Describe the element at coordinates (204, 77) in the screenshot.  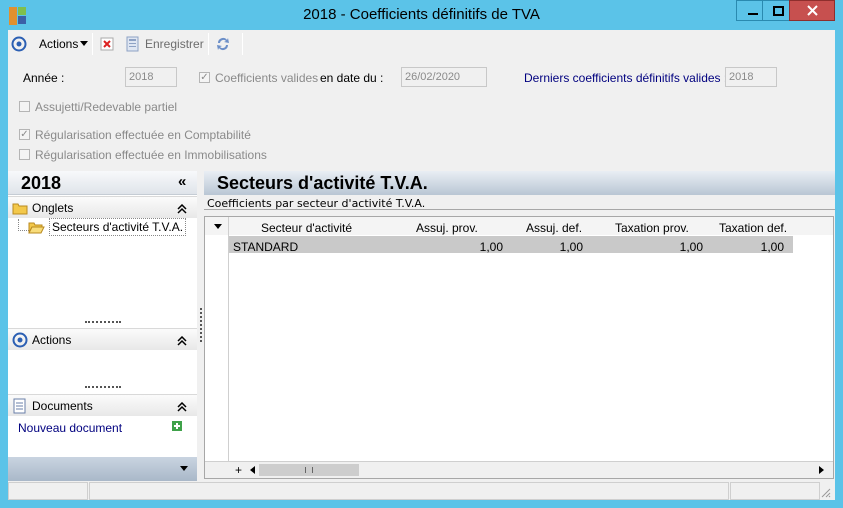
I see `coeff-valides-checkbox: ✓` at that location.